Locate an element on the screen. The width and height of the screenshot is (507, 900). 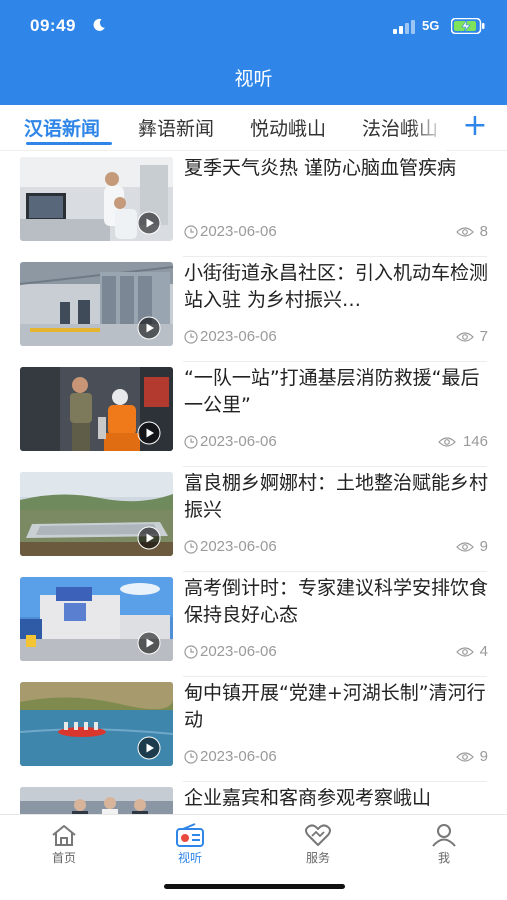
news-item: 高考倒计时：专家建议科学安排饮食 保持良好心态 2023-06-06 4 is located at coordinates (253, 624).